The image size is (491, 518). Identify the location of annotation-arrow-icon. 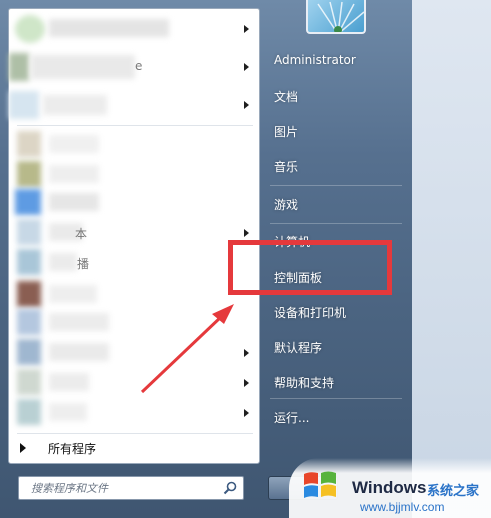
(187, 349).